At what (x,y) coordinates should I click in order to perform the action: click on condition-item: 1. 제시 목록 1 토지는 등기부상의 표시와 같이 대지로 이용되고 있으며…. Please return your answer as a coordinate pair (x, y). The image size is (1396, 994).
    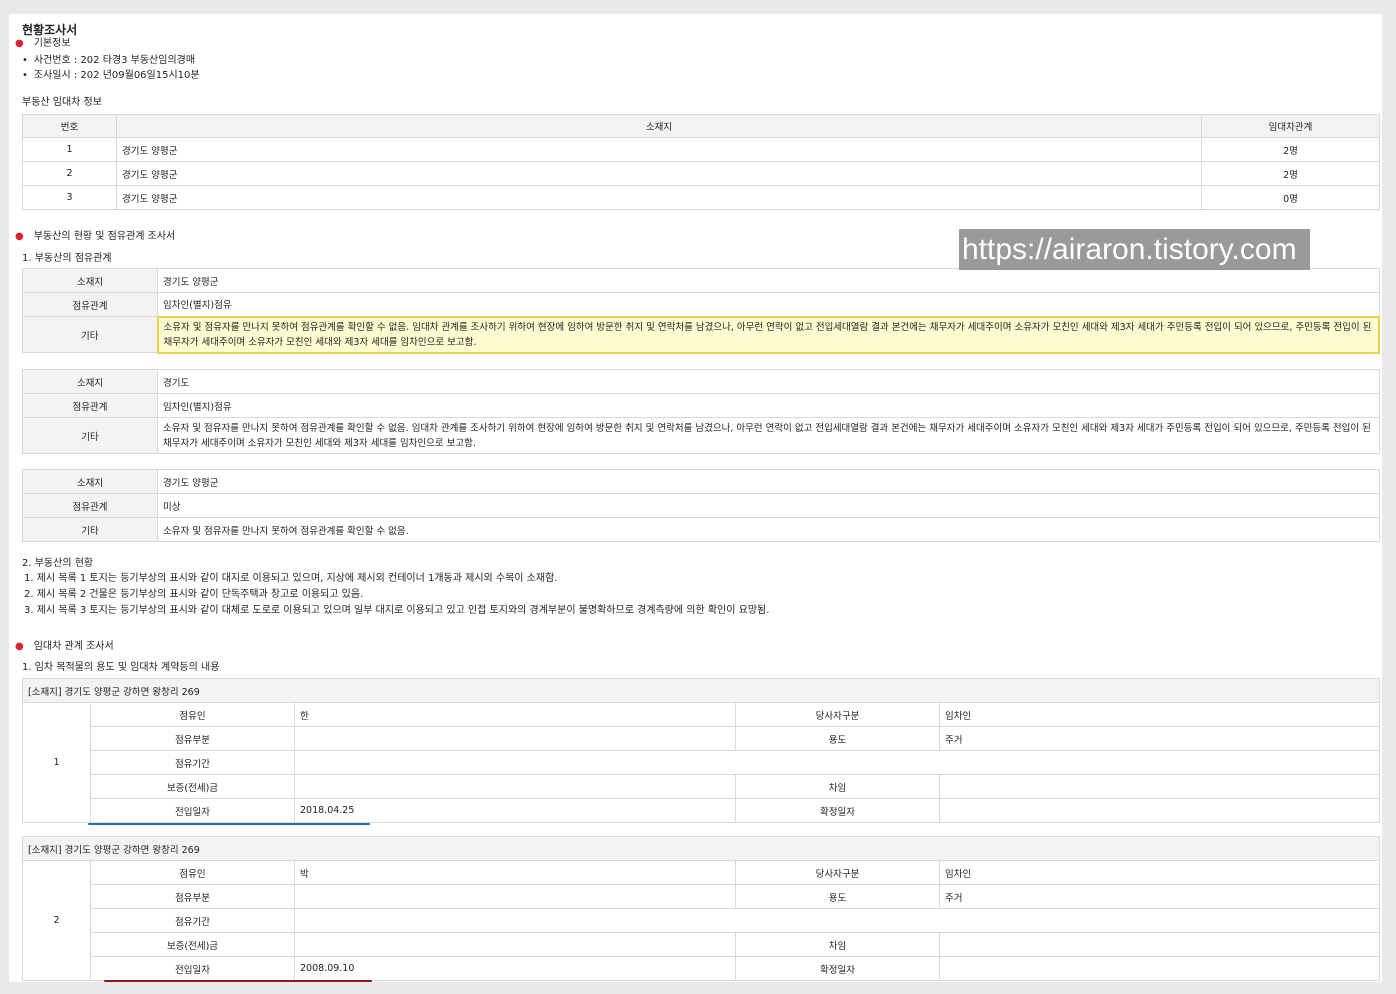
    Looking at the image, I should click on (291, 578).